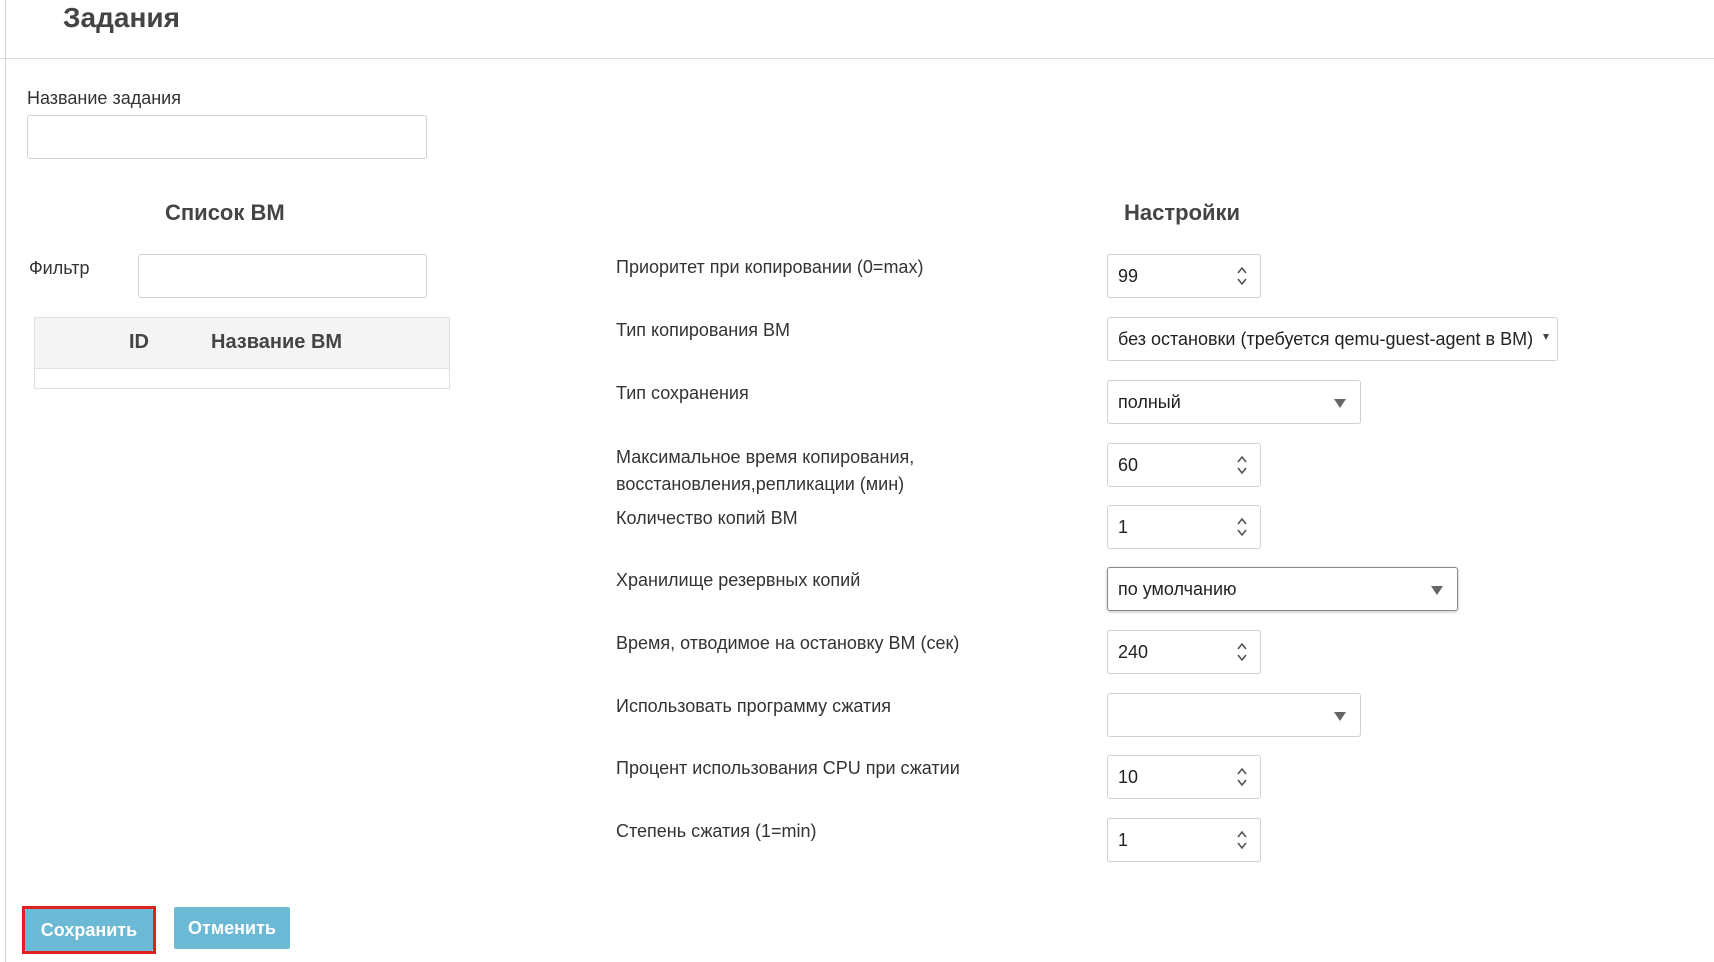  Describe the element at coordinates (857, 29) in the screenshot. I see `page-header: Задания` at that location.